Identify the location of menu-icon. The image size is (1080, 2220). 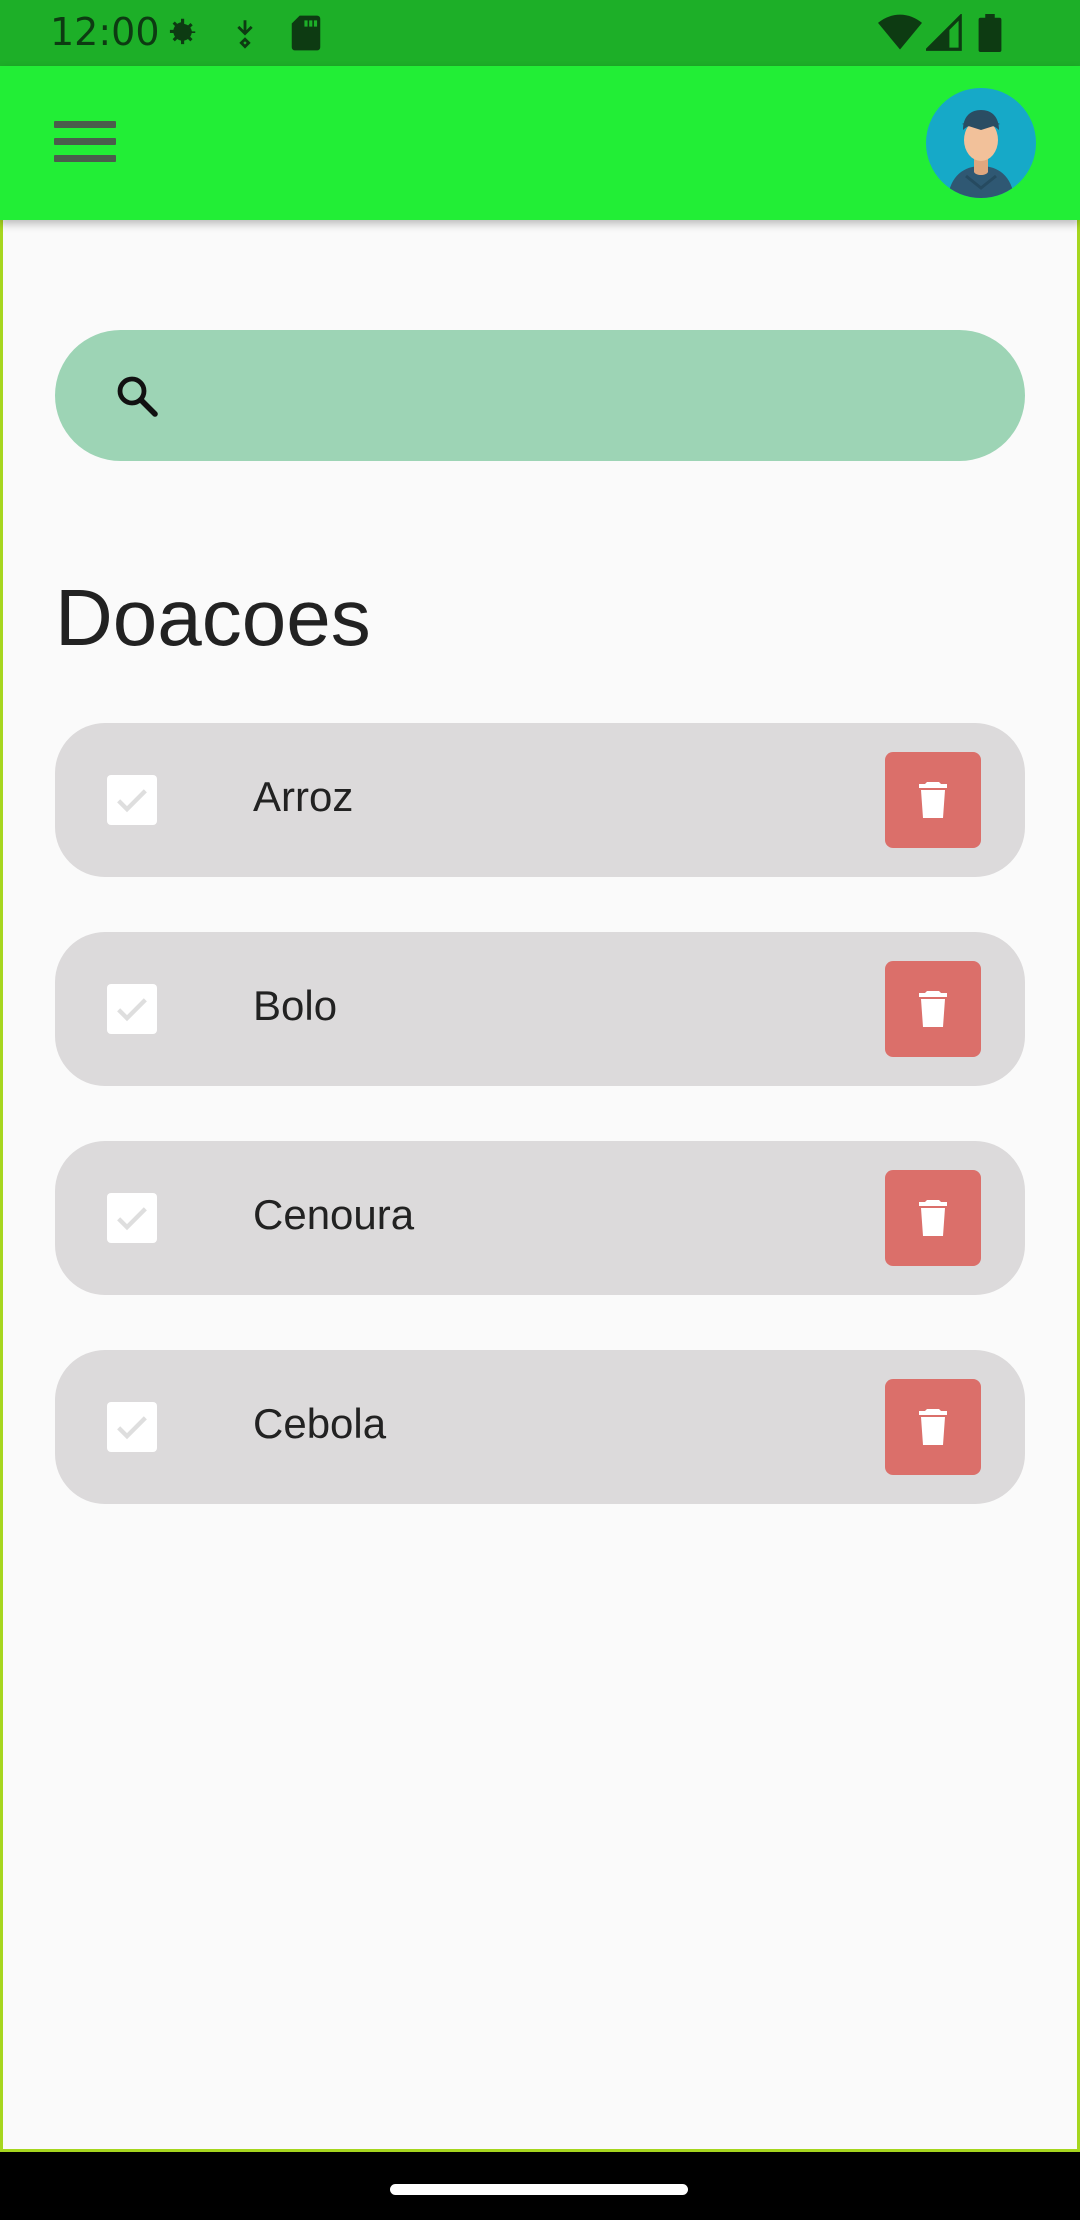
(85, 141).